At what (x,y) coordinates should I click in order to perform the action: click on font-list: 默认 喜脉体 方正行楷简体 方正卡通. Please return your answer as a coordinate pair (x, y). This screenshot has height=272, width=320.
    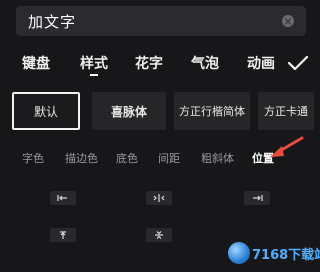
    Looking at the image, I should click on (160, 112).